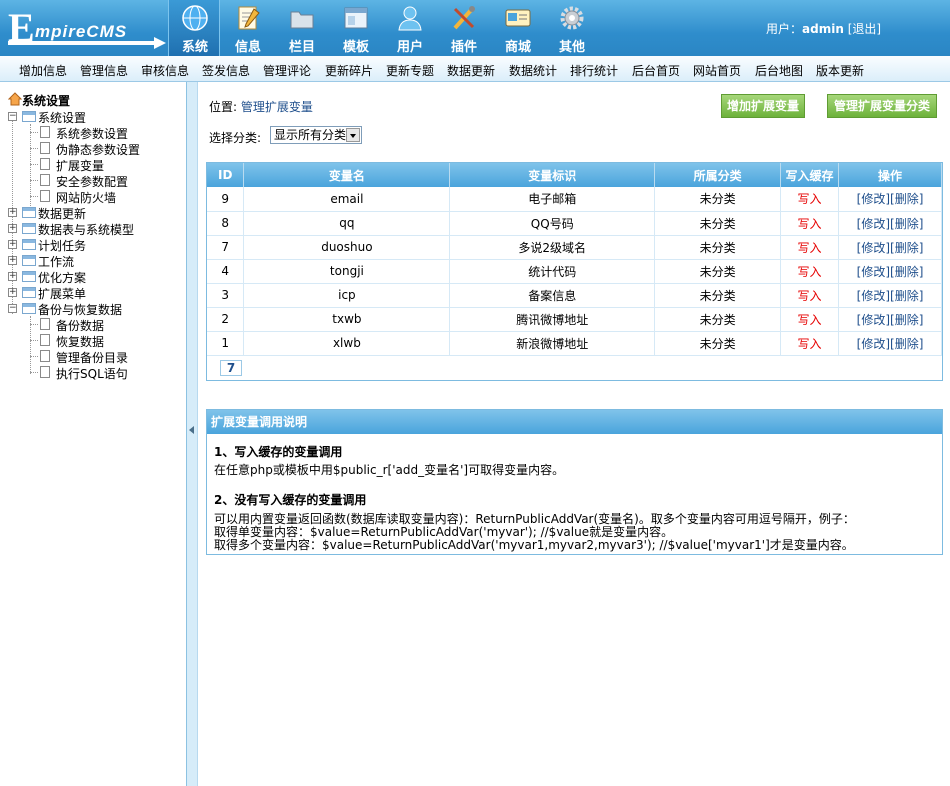 The height and width of the screenshot is (786, 950). What do you see at coordinates (225, 107) in the screenshot?
I see `breadcrumb-prefix: 位置:` at bounding box center [225, 107].